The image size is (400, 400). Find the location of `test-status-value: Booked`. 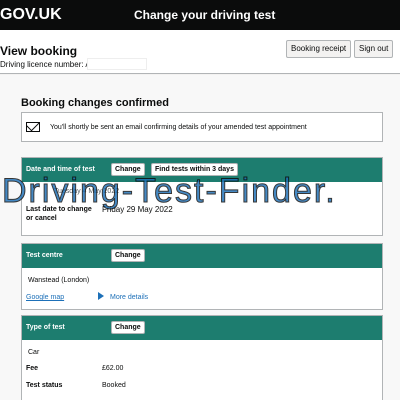

test-status-value: Booked is located at coordinates (114, 385).